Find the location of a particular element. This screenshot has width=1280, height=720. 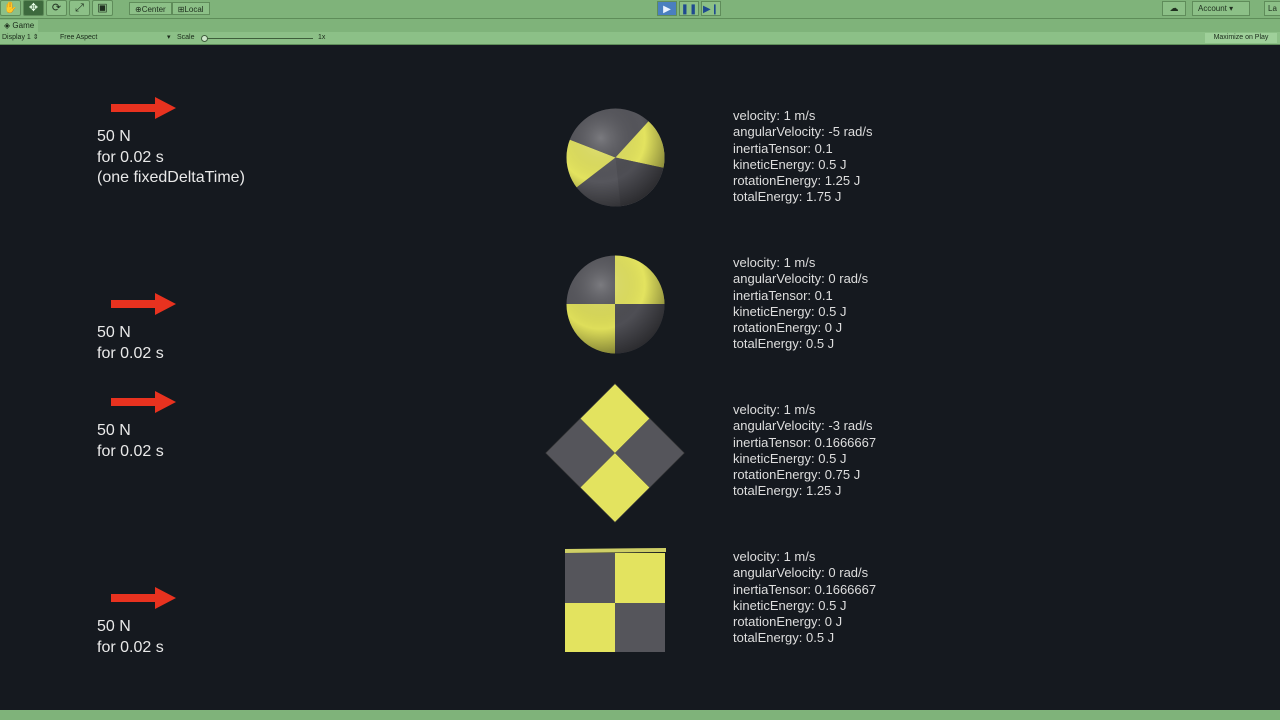

pivot-center-button: ⊕Center is located at coordinates (150, 8).